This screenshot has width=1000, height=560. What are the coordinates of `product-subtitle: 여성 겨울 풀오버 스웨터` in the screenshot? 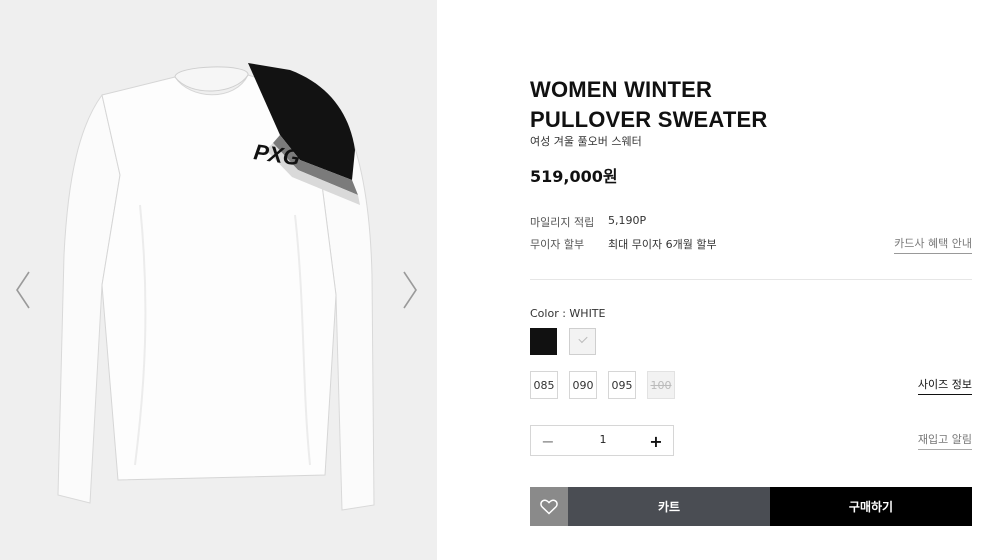 It's located at (586, 141).